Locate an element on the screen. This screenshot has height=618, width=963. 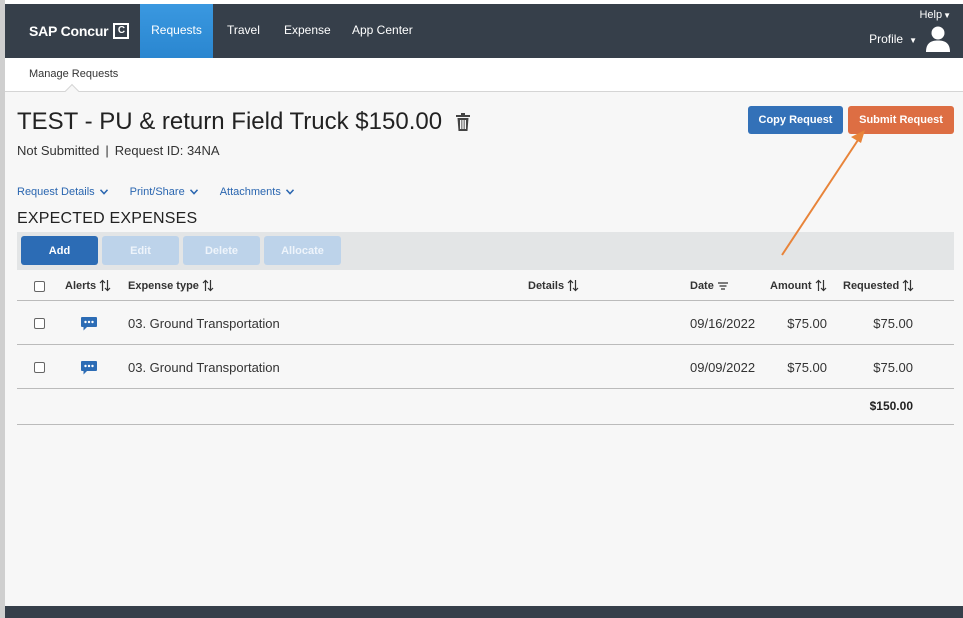
link-label: Print/Share is located at coordinates (157, 192).